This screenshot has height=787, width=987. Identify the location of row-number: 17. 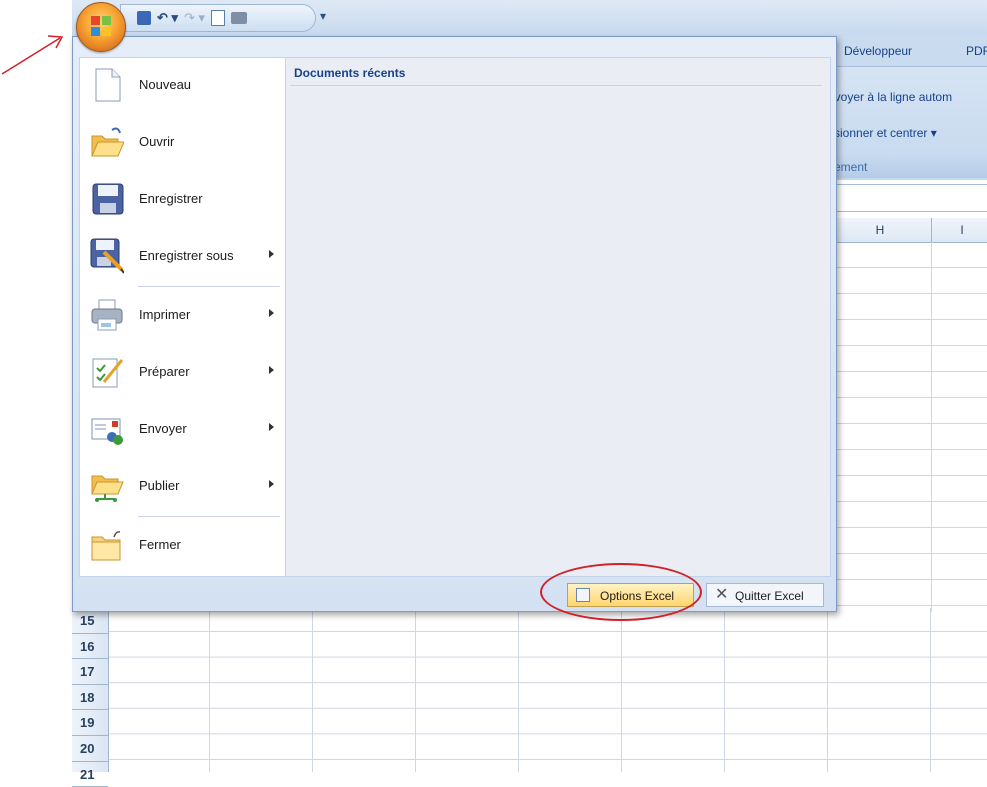
(90, 672).